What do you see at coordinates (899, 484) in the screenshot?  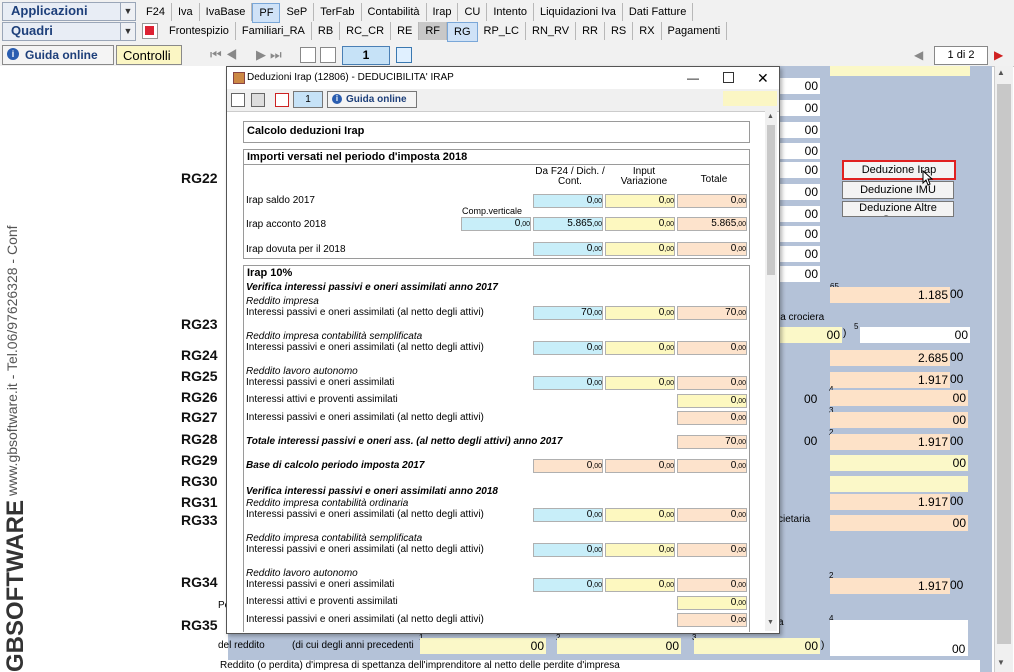 I see `value-rg30` at bounding box center [899, 484].